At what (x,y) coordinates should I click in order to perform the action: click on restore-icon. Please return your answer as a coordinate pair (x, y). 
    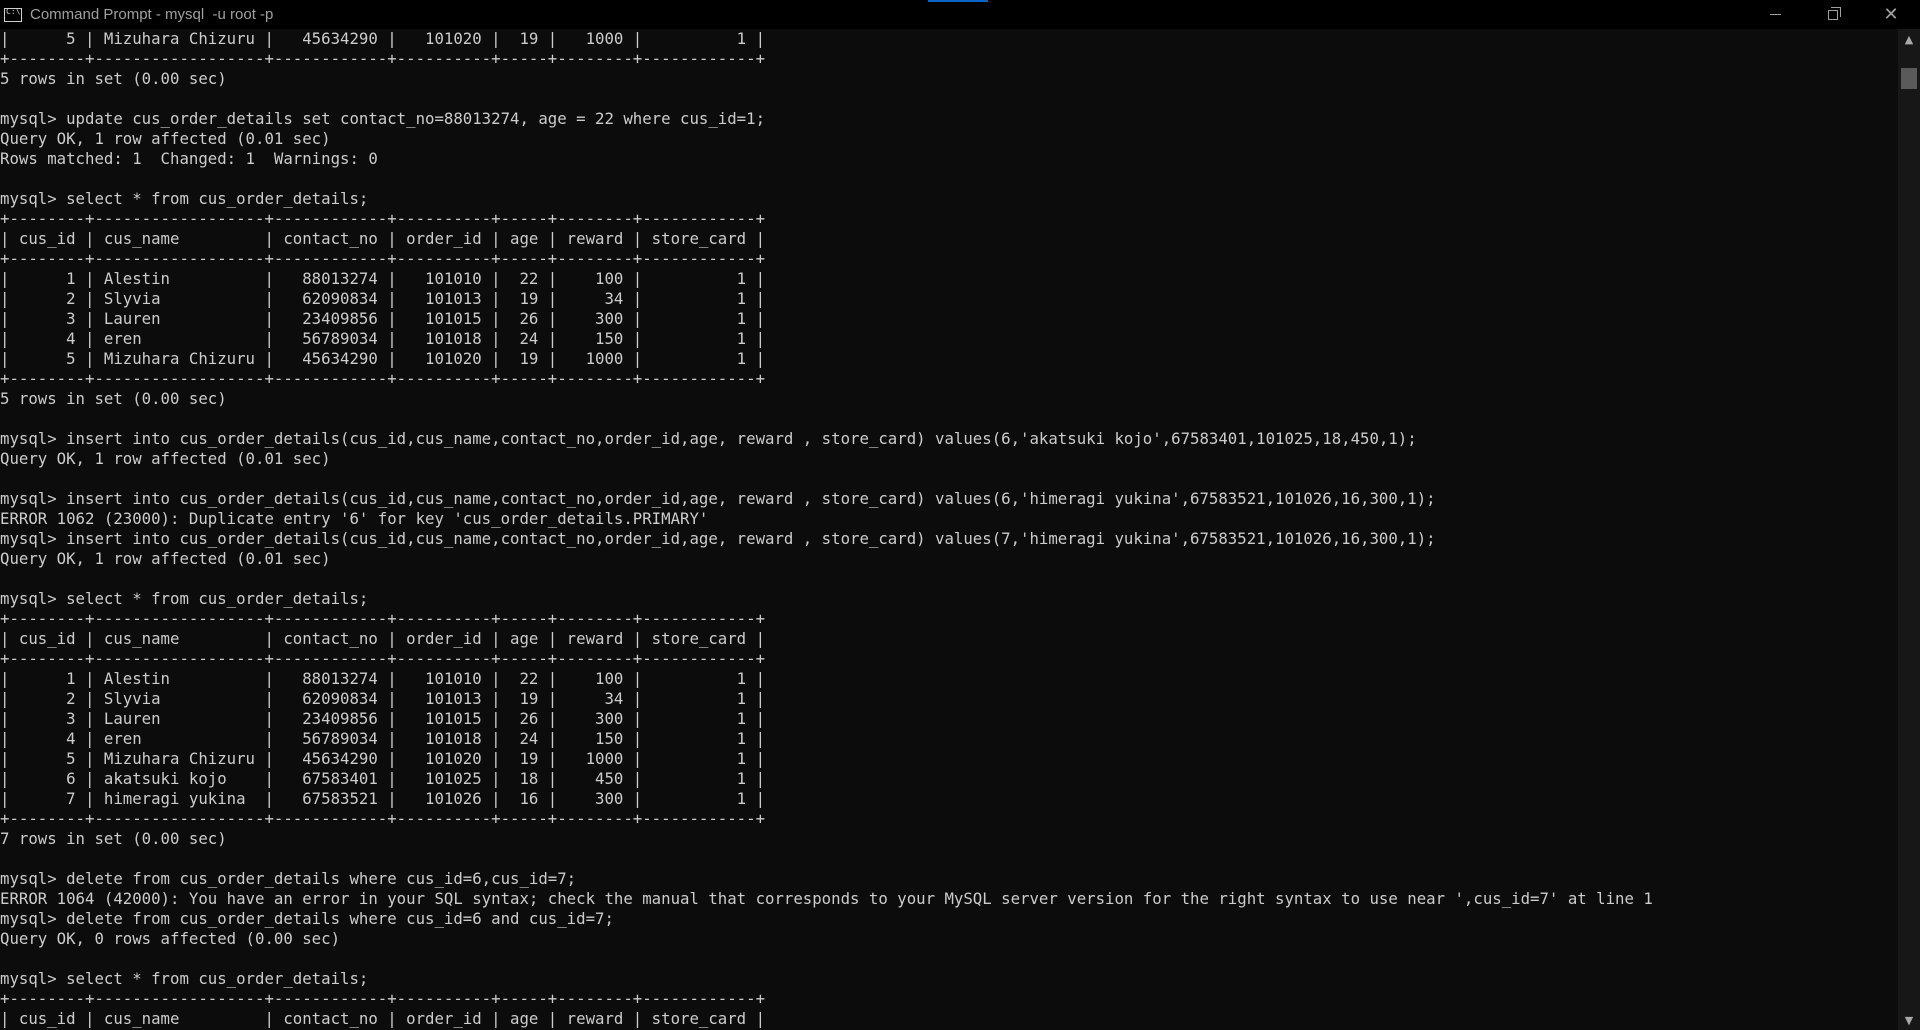
    Looking at the image, I should click on (1834, 13).